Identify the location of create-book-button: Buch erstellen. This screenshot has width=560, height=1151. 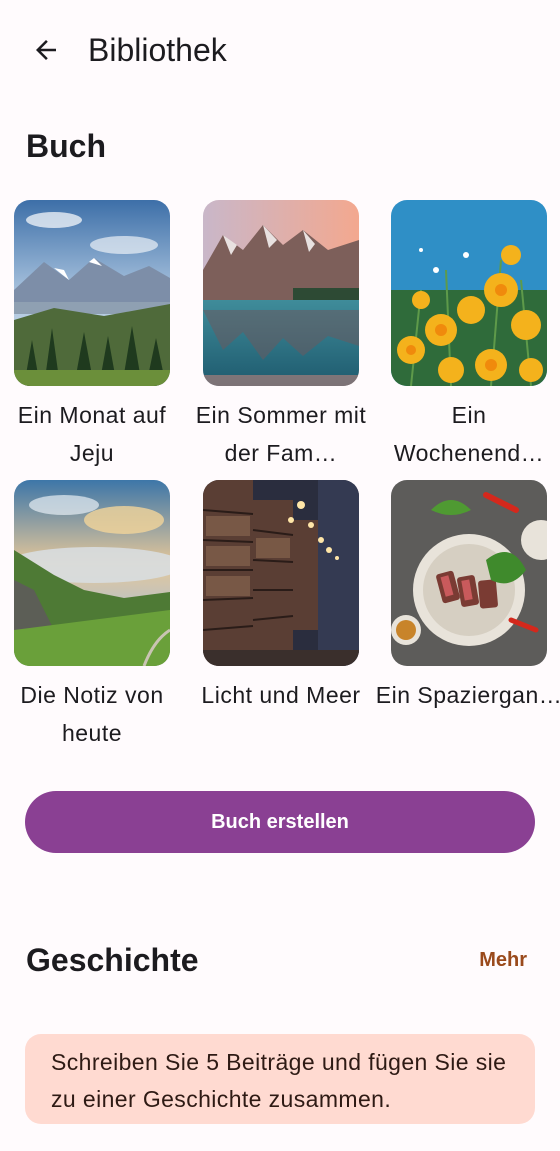
(280, 822).